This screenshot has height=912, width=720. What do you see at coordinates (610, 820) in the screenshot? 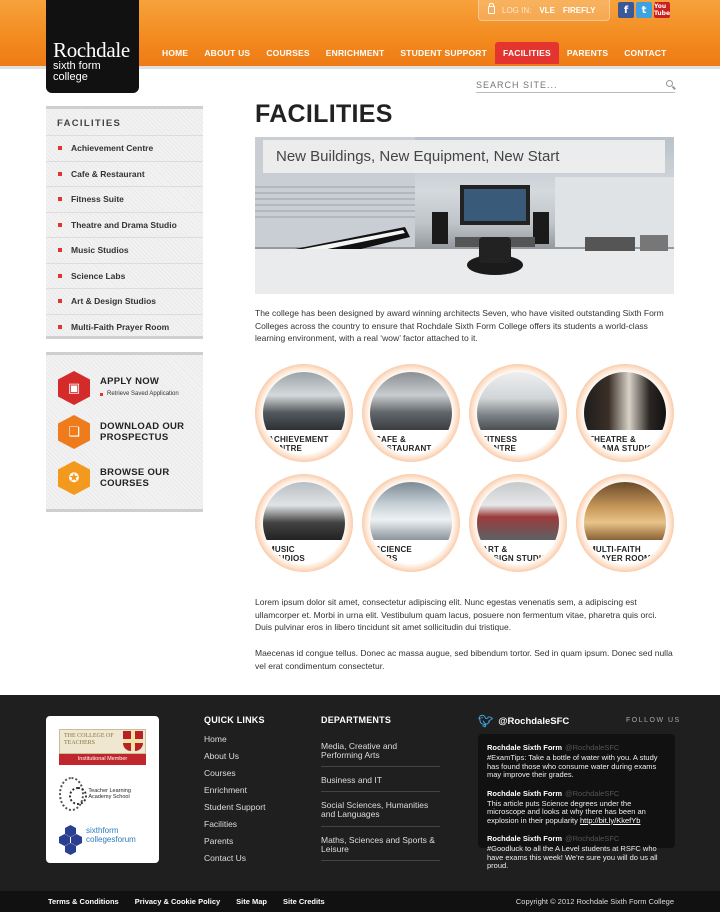
I see `tweet-link: http://bit.ly/KkefYb` at bounding box center [610, 820].